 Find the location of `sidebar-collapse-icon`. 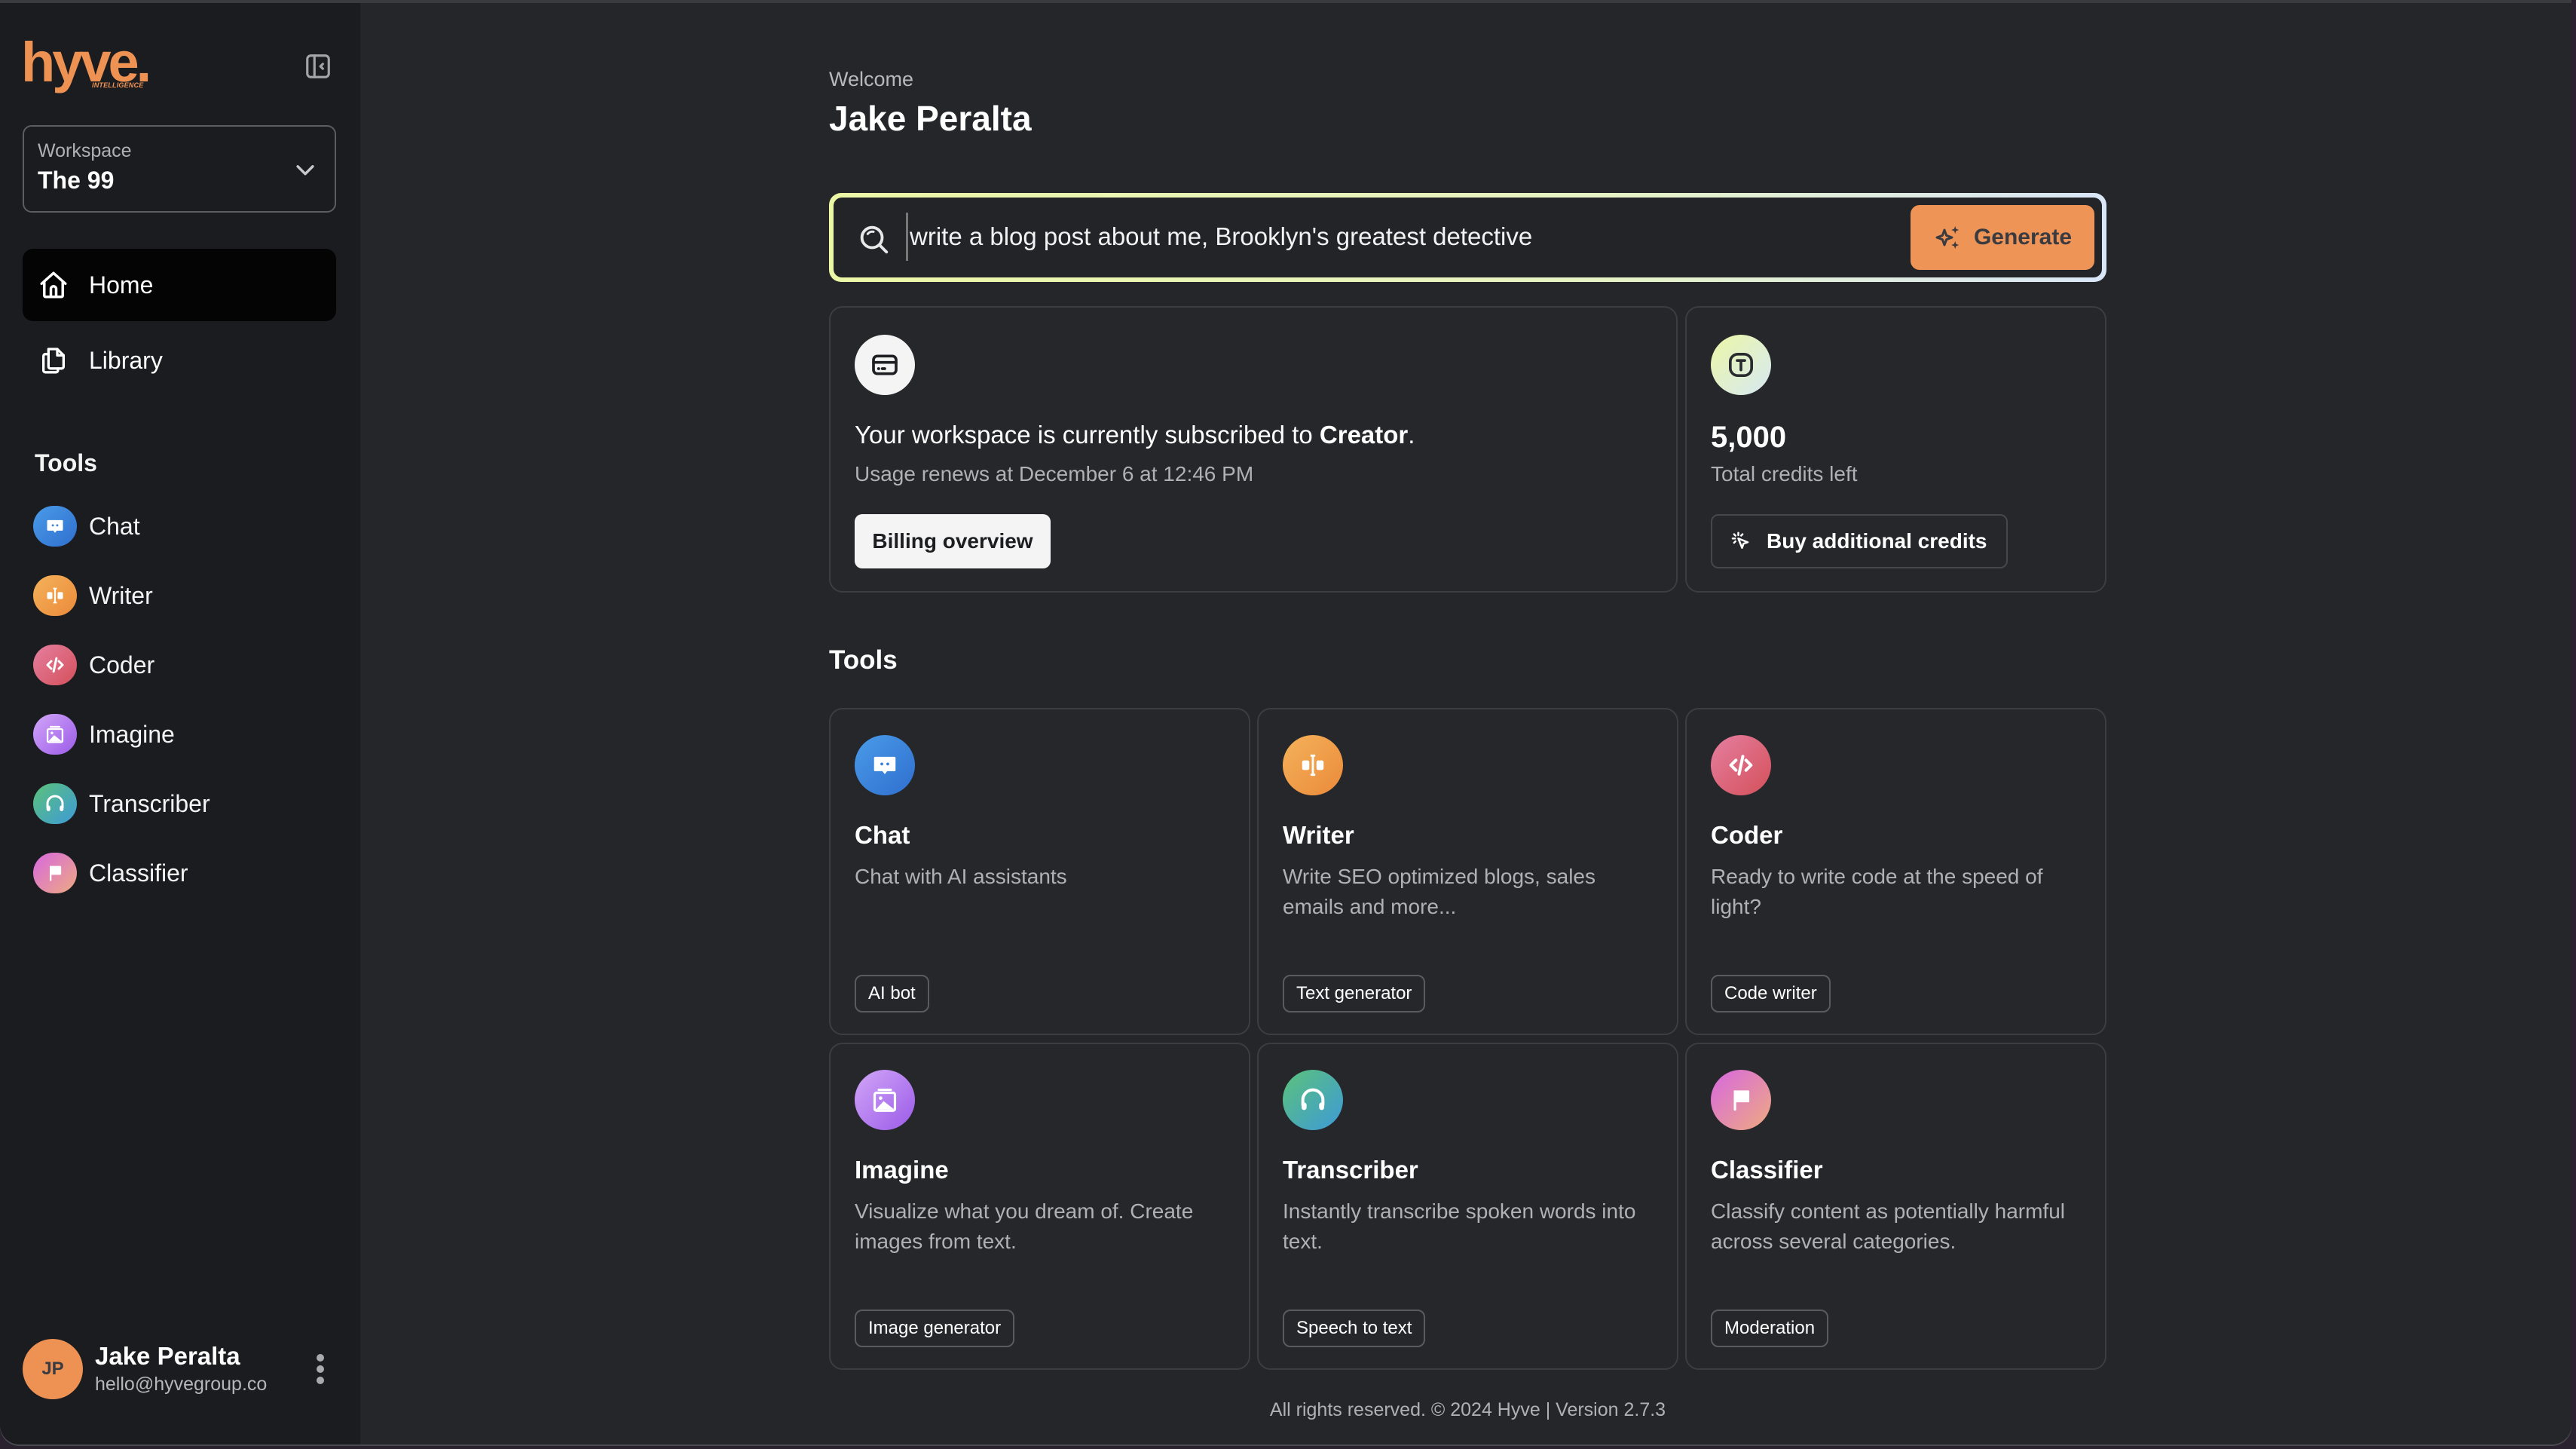

sidebar-collapse-icon is located at coordinates (318, 66).